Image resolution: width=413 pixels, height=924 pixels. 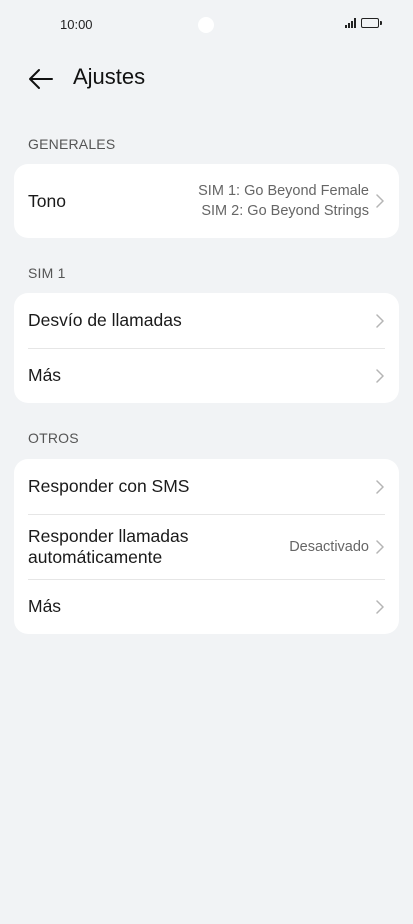 What do you see at coordinates (47, 273) in the screenshot?
I see `section-label-sim1: SIM 1` at bounding box center [47, 273].